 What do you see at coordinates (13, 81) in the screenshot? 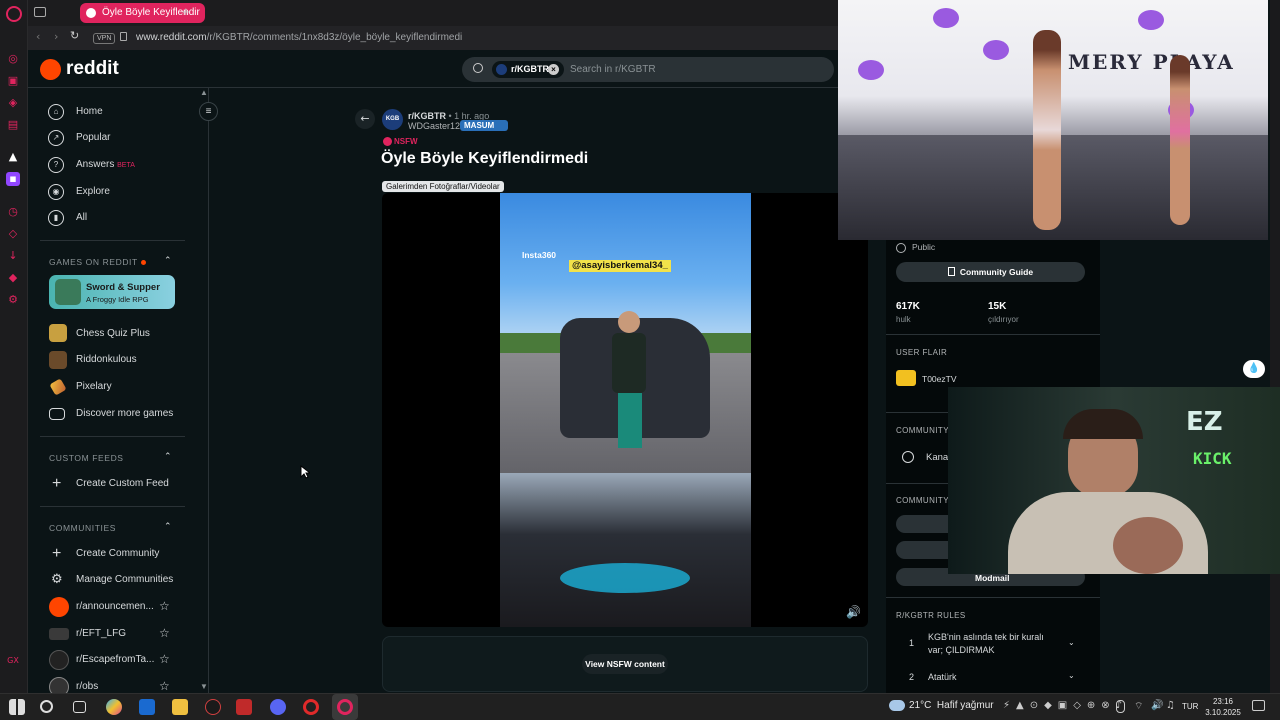
I see `bag-icon: ▣` at bounding box center [13, 81].